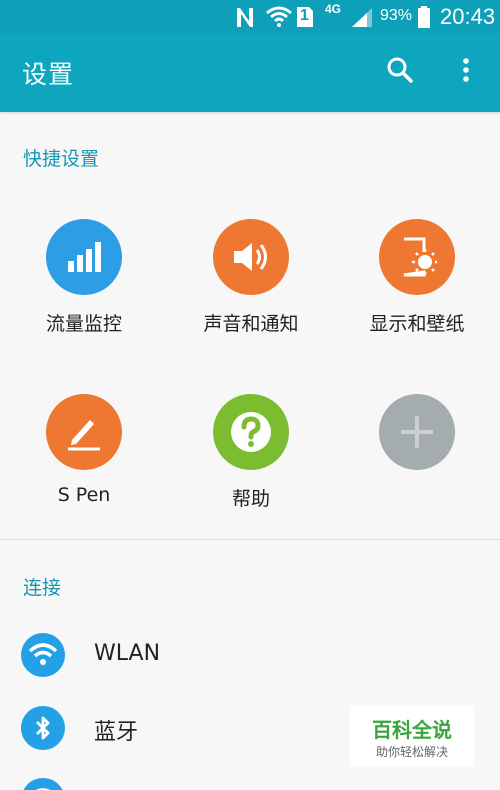 This screenshot has width=500, height=790. I want to click on watermark: 百科全说 助你轻松解决, so click(412, 736).